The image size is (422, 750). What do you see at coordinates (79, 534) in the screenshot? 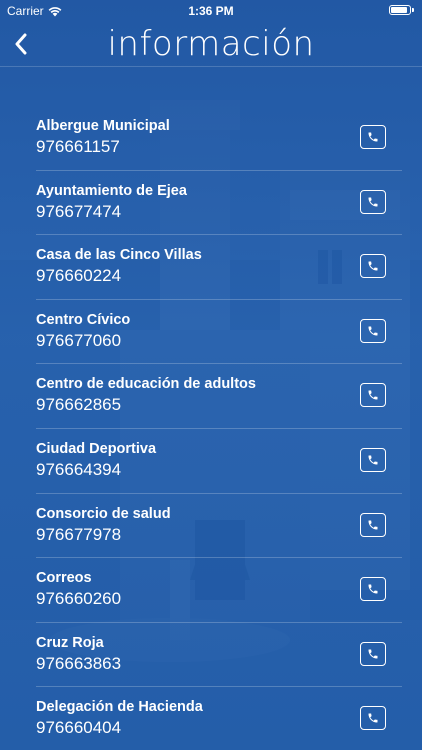
I see `contact-phone: 976677978` at bounding box center [79, 534].